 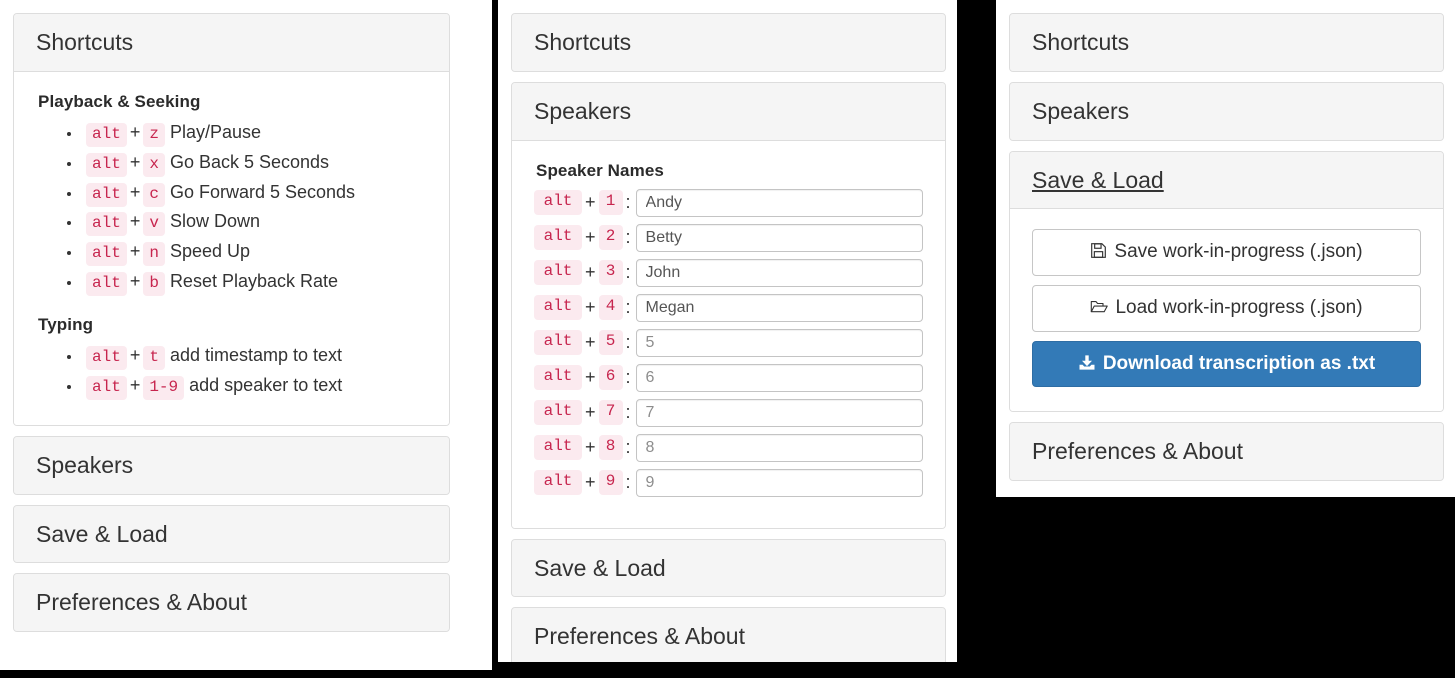 What do you see at coordinates (1087, 362) in the screenshot?
I see `download-arrow-icon` at bounding box center [1087, 362].